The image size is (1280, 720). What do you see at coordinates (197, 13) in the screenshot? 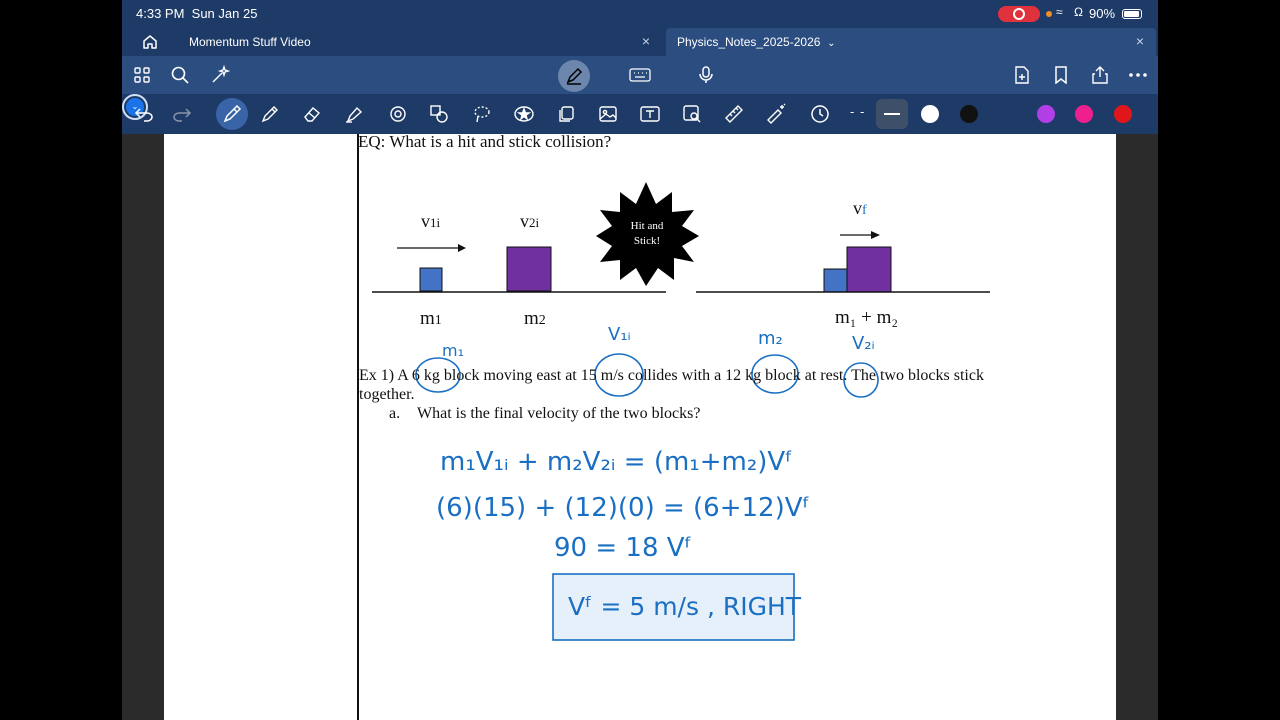
I see `status-time: 4:33 PM Sun Jan 25` at bounding box center [197, 13].